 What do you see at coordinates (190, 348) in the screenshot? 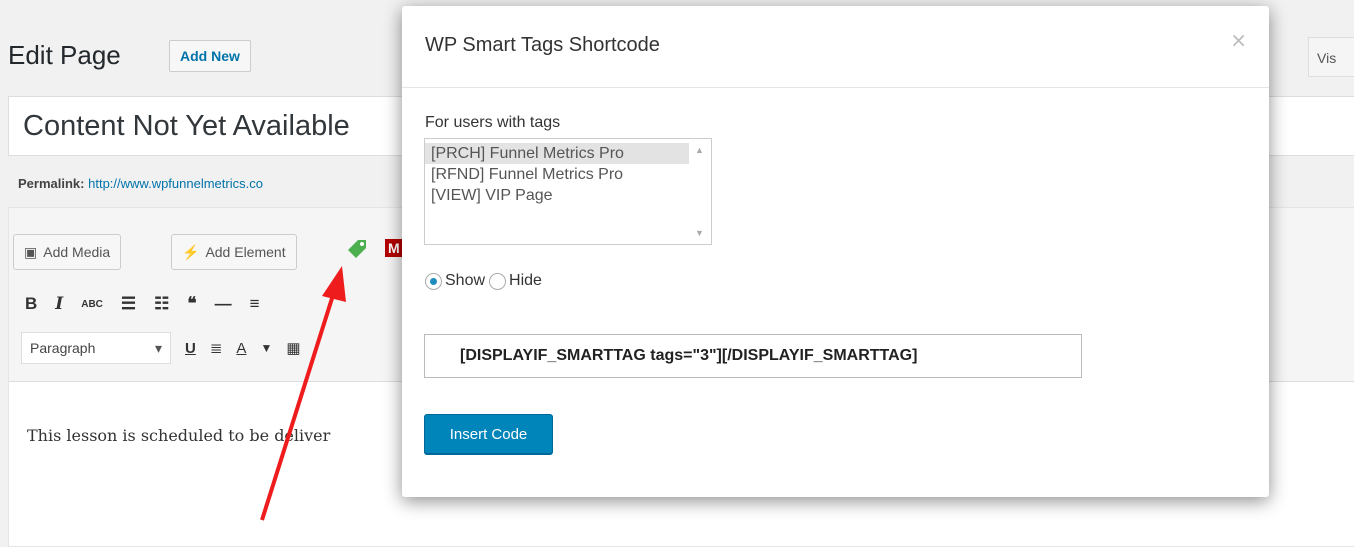
I see `underline-icon: U` at bounding box center [190, 348].